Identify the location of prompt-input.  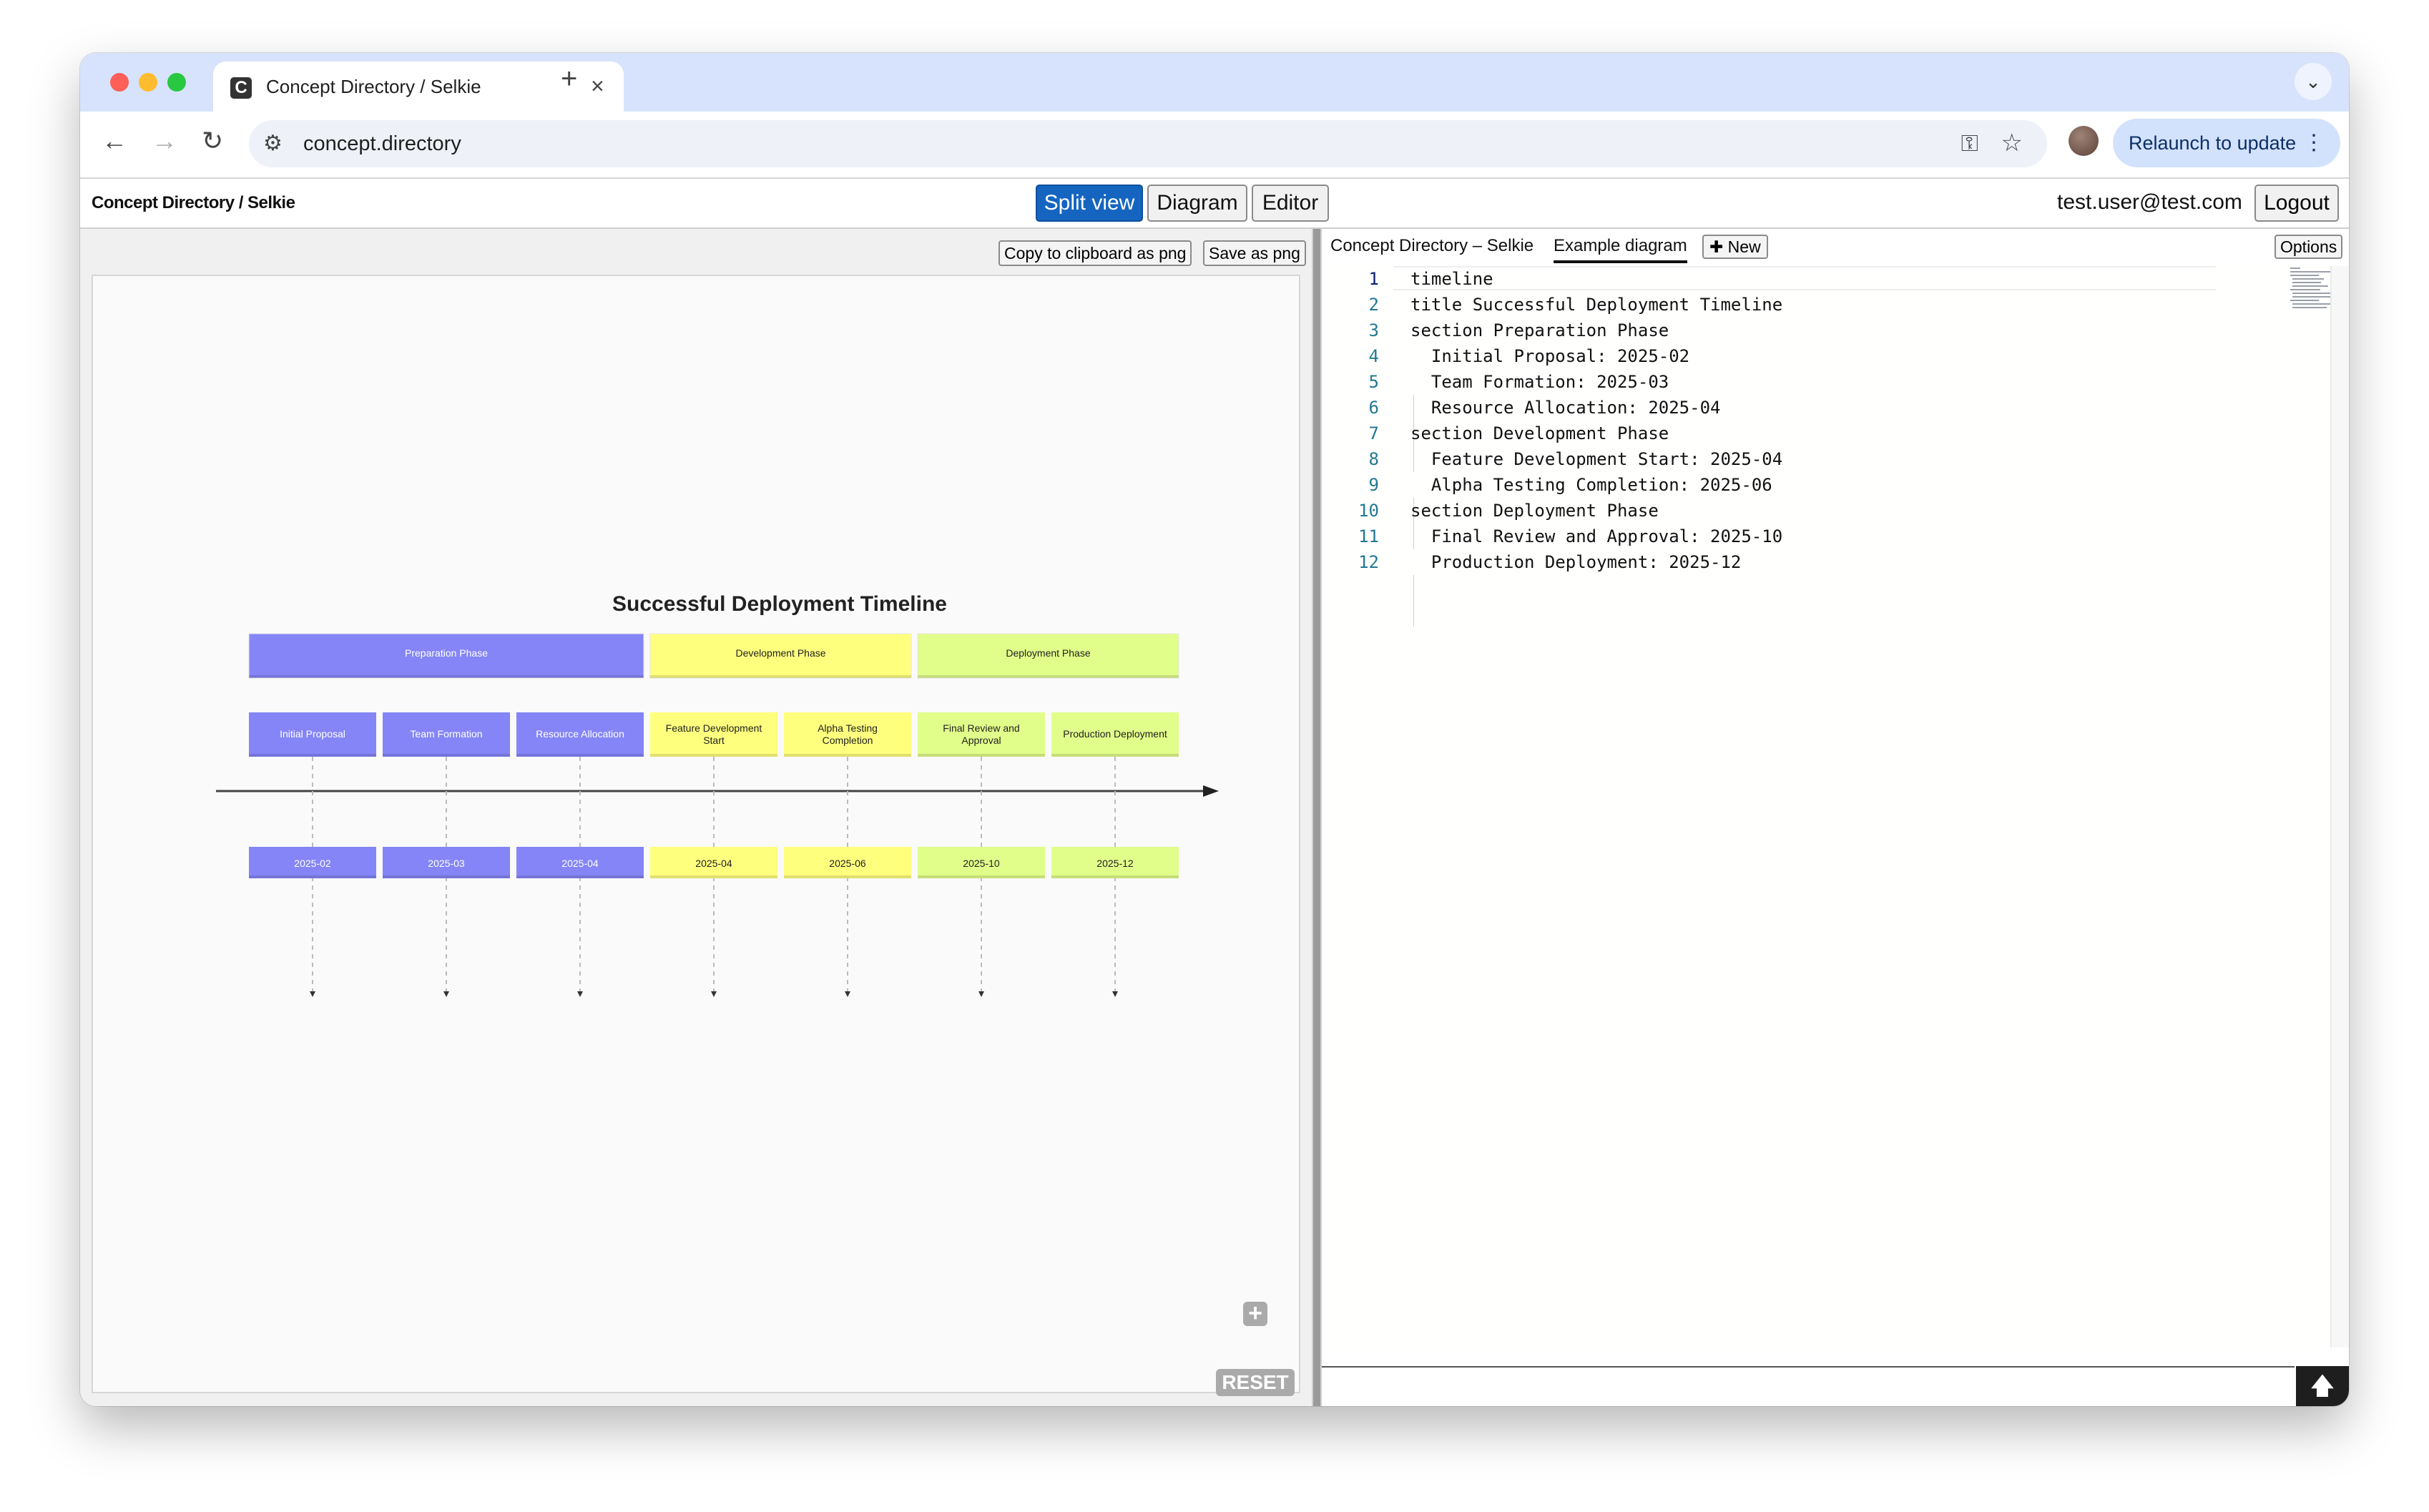
(1808, 1386).